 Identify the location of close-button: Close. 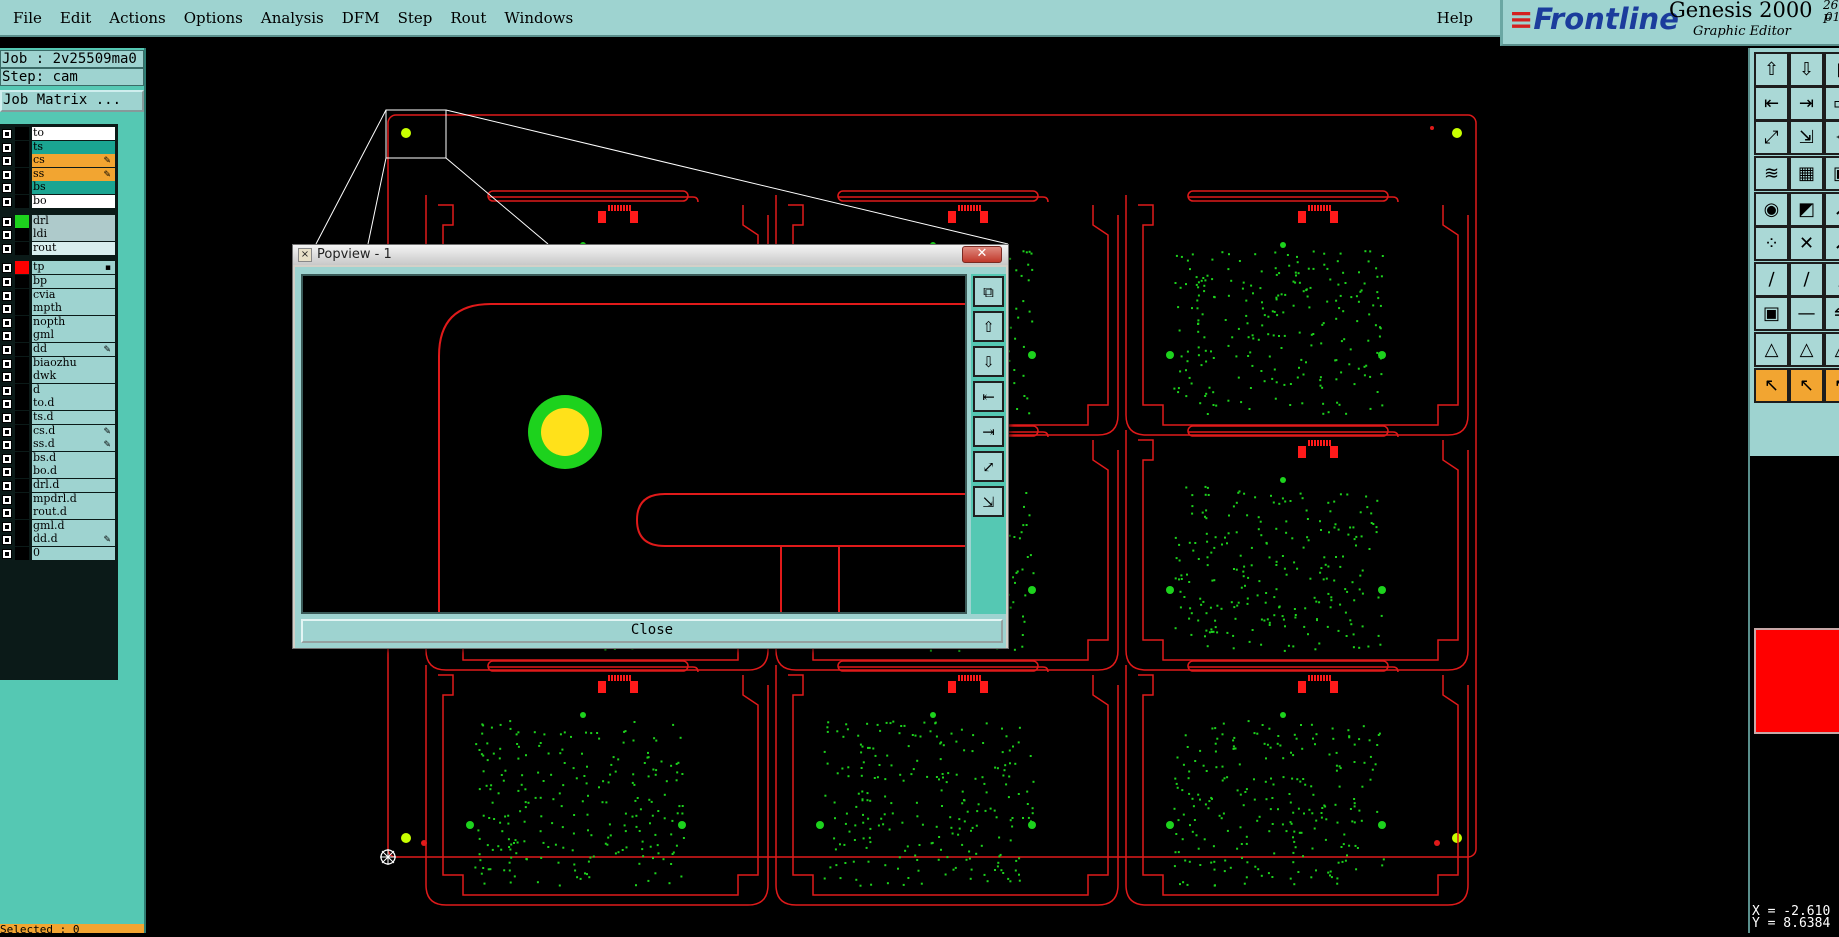
(652, 631).